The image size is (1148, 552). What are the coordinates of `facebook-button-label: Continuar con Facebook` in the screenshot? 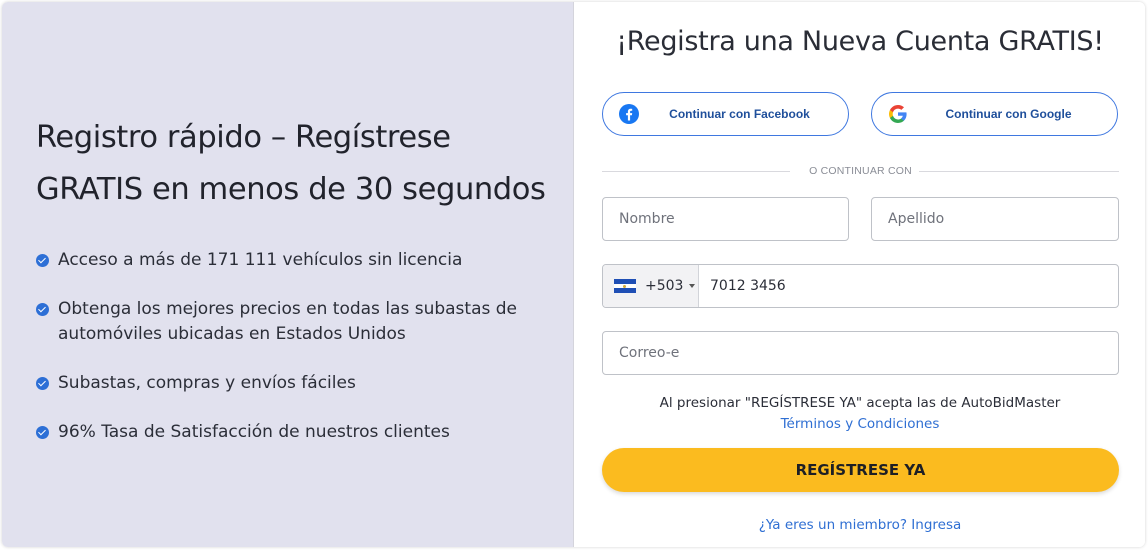 It's located at (739, 114).